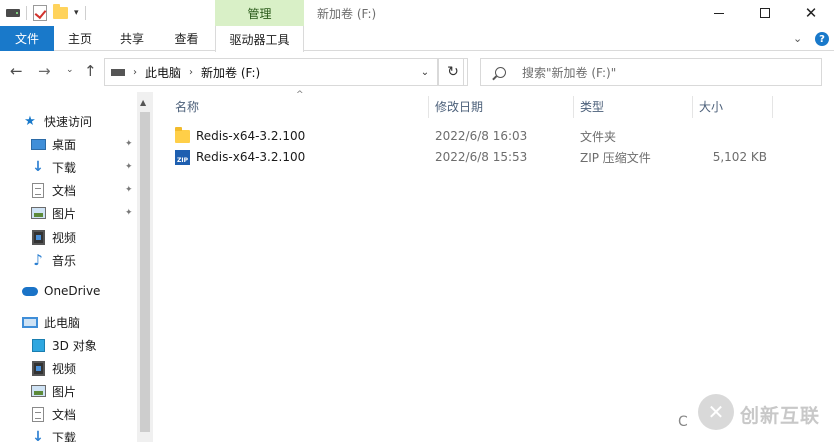 This screenshot has height=442, width=834. I want to click on minimize-icon, so click(719, 13).